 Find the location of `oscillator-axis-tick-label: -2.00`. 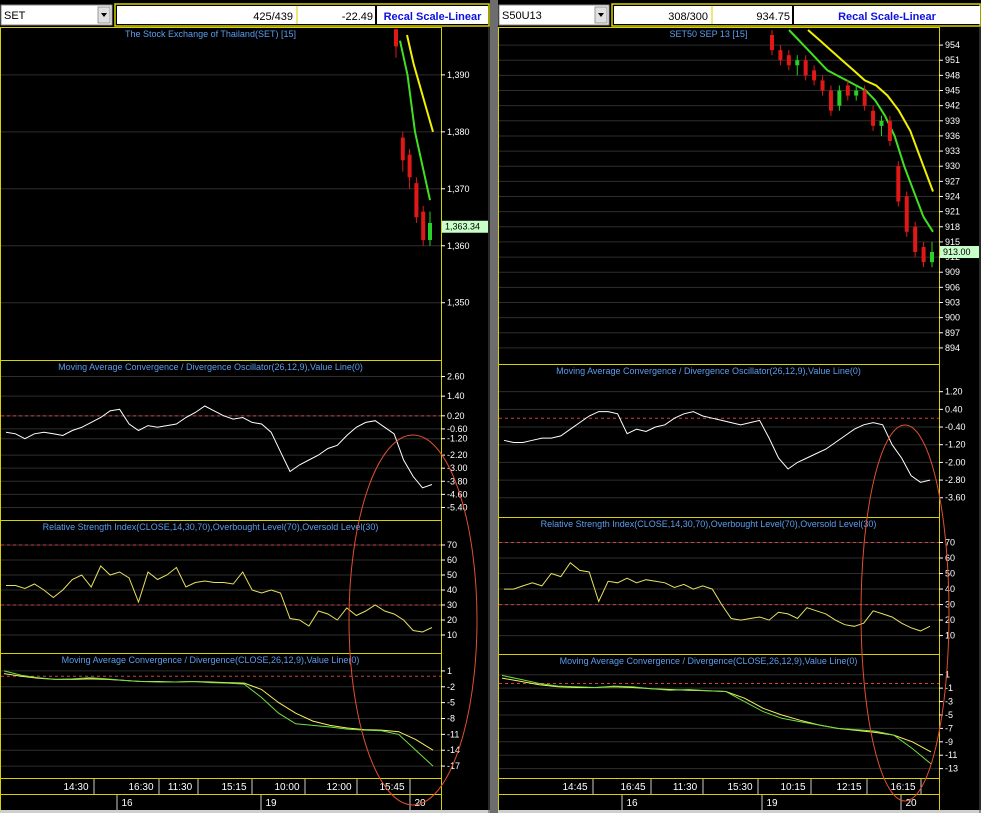

oscillator-axis-tick-label: -2.00 is located at coordinates (955, 462).